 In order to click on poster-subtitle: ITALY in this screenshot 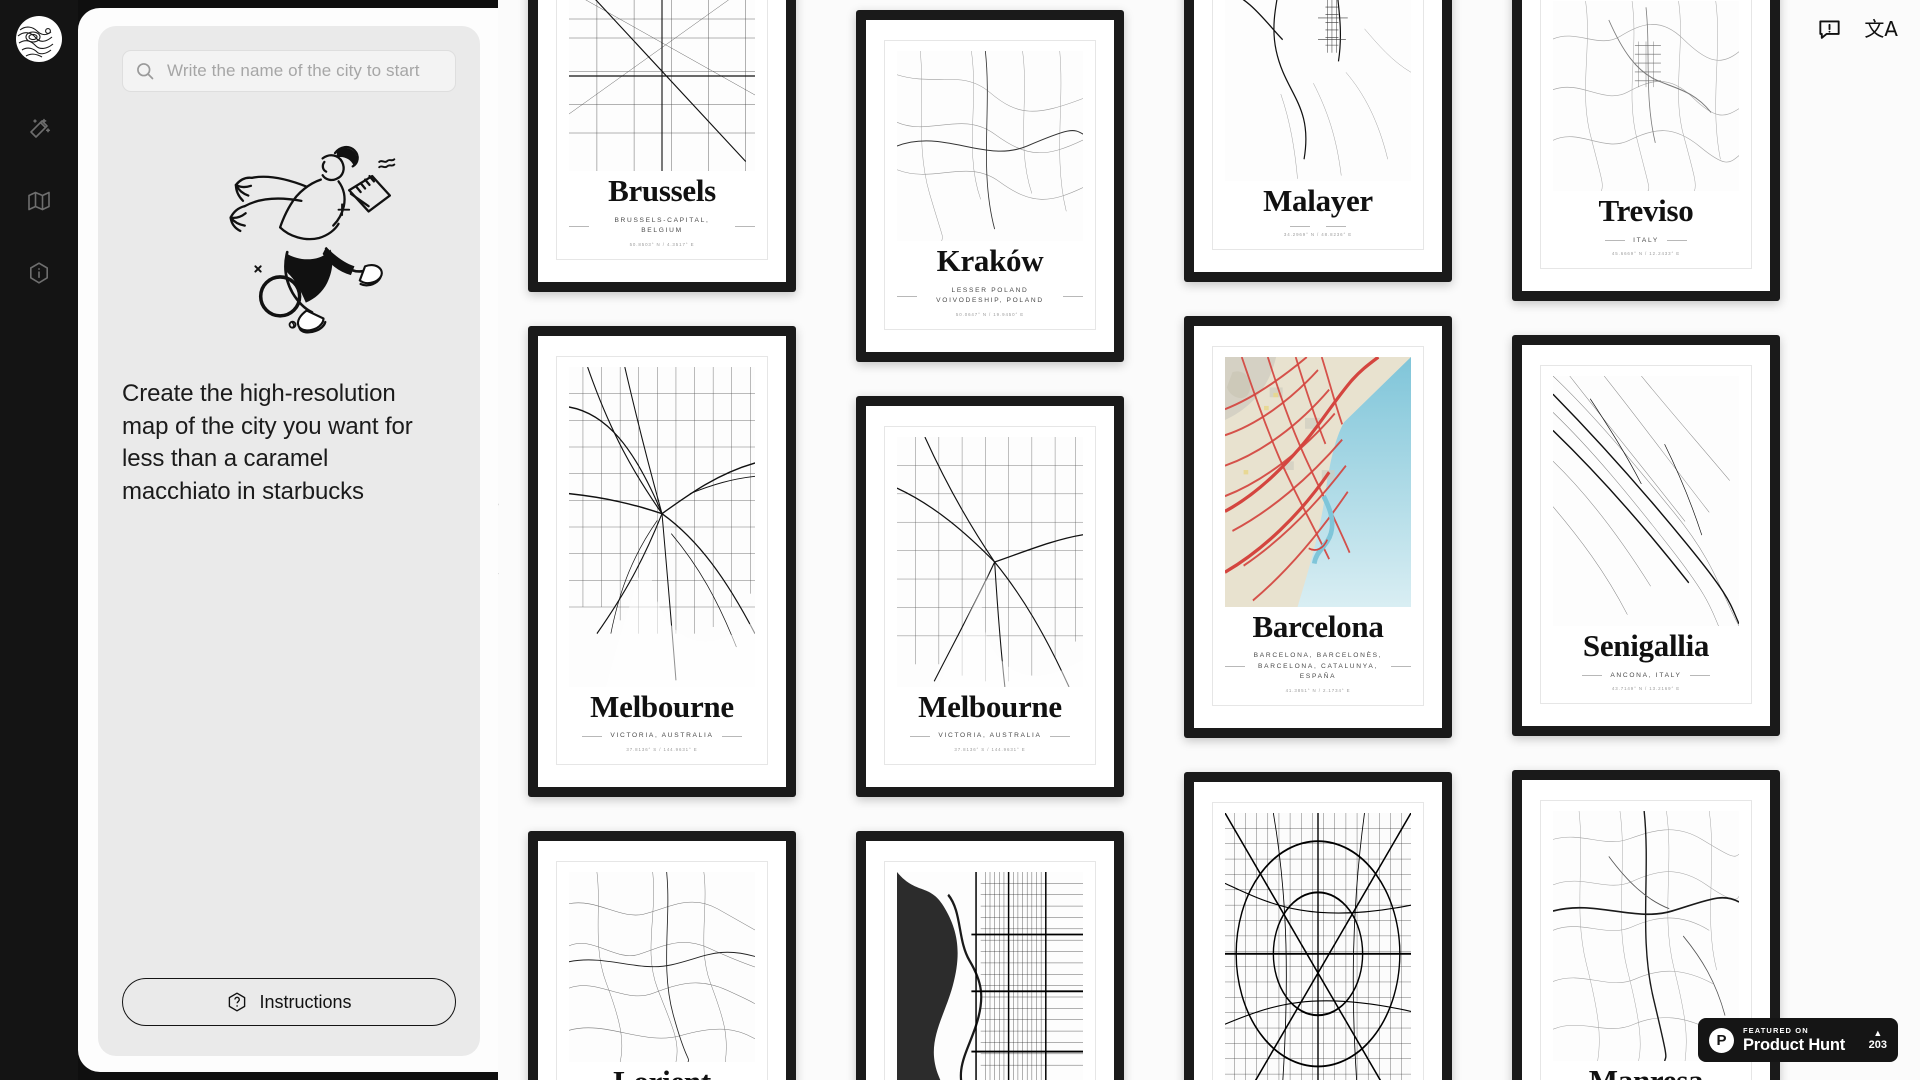, I will do `click(1646, 240)`.